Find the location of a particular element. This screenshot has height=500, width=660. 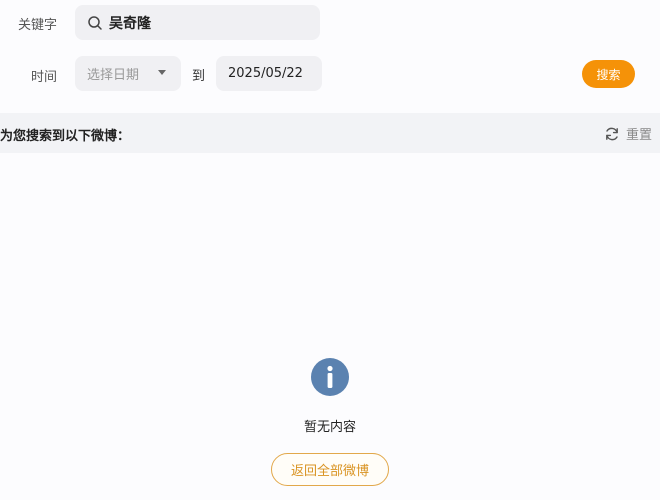

date-start-placeholder: 选择日期 is located at coordinates (113, 75).